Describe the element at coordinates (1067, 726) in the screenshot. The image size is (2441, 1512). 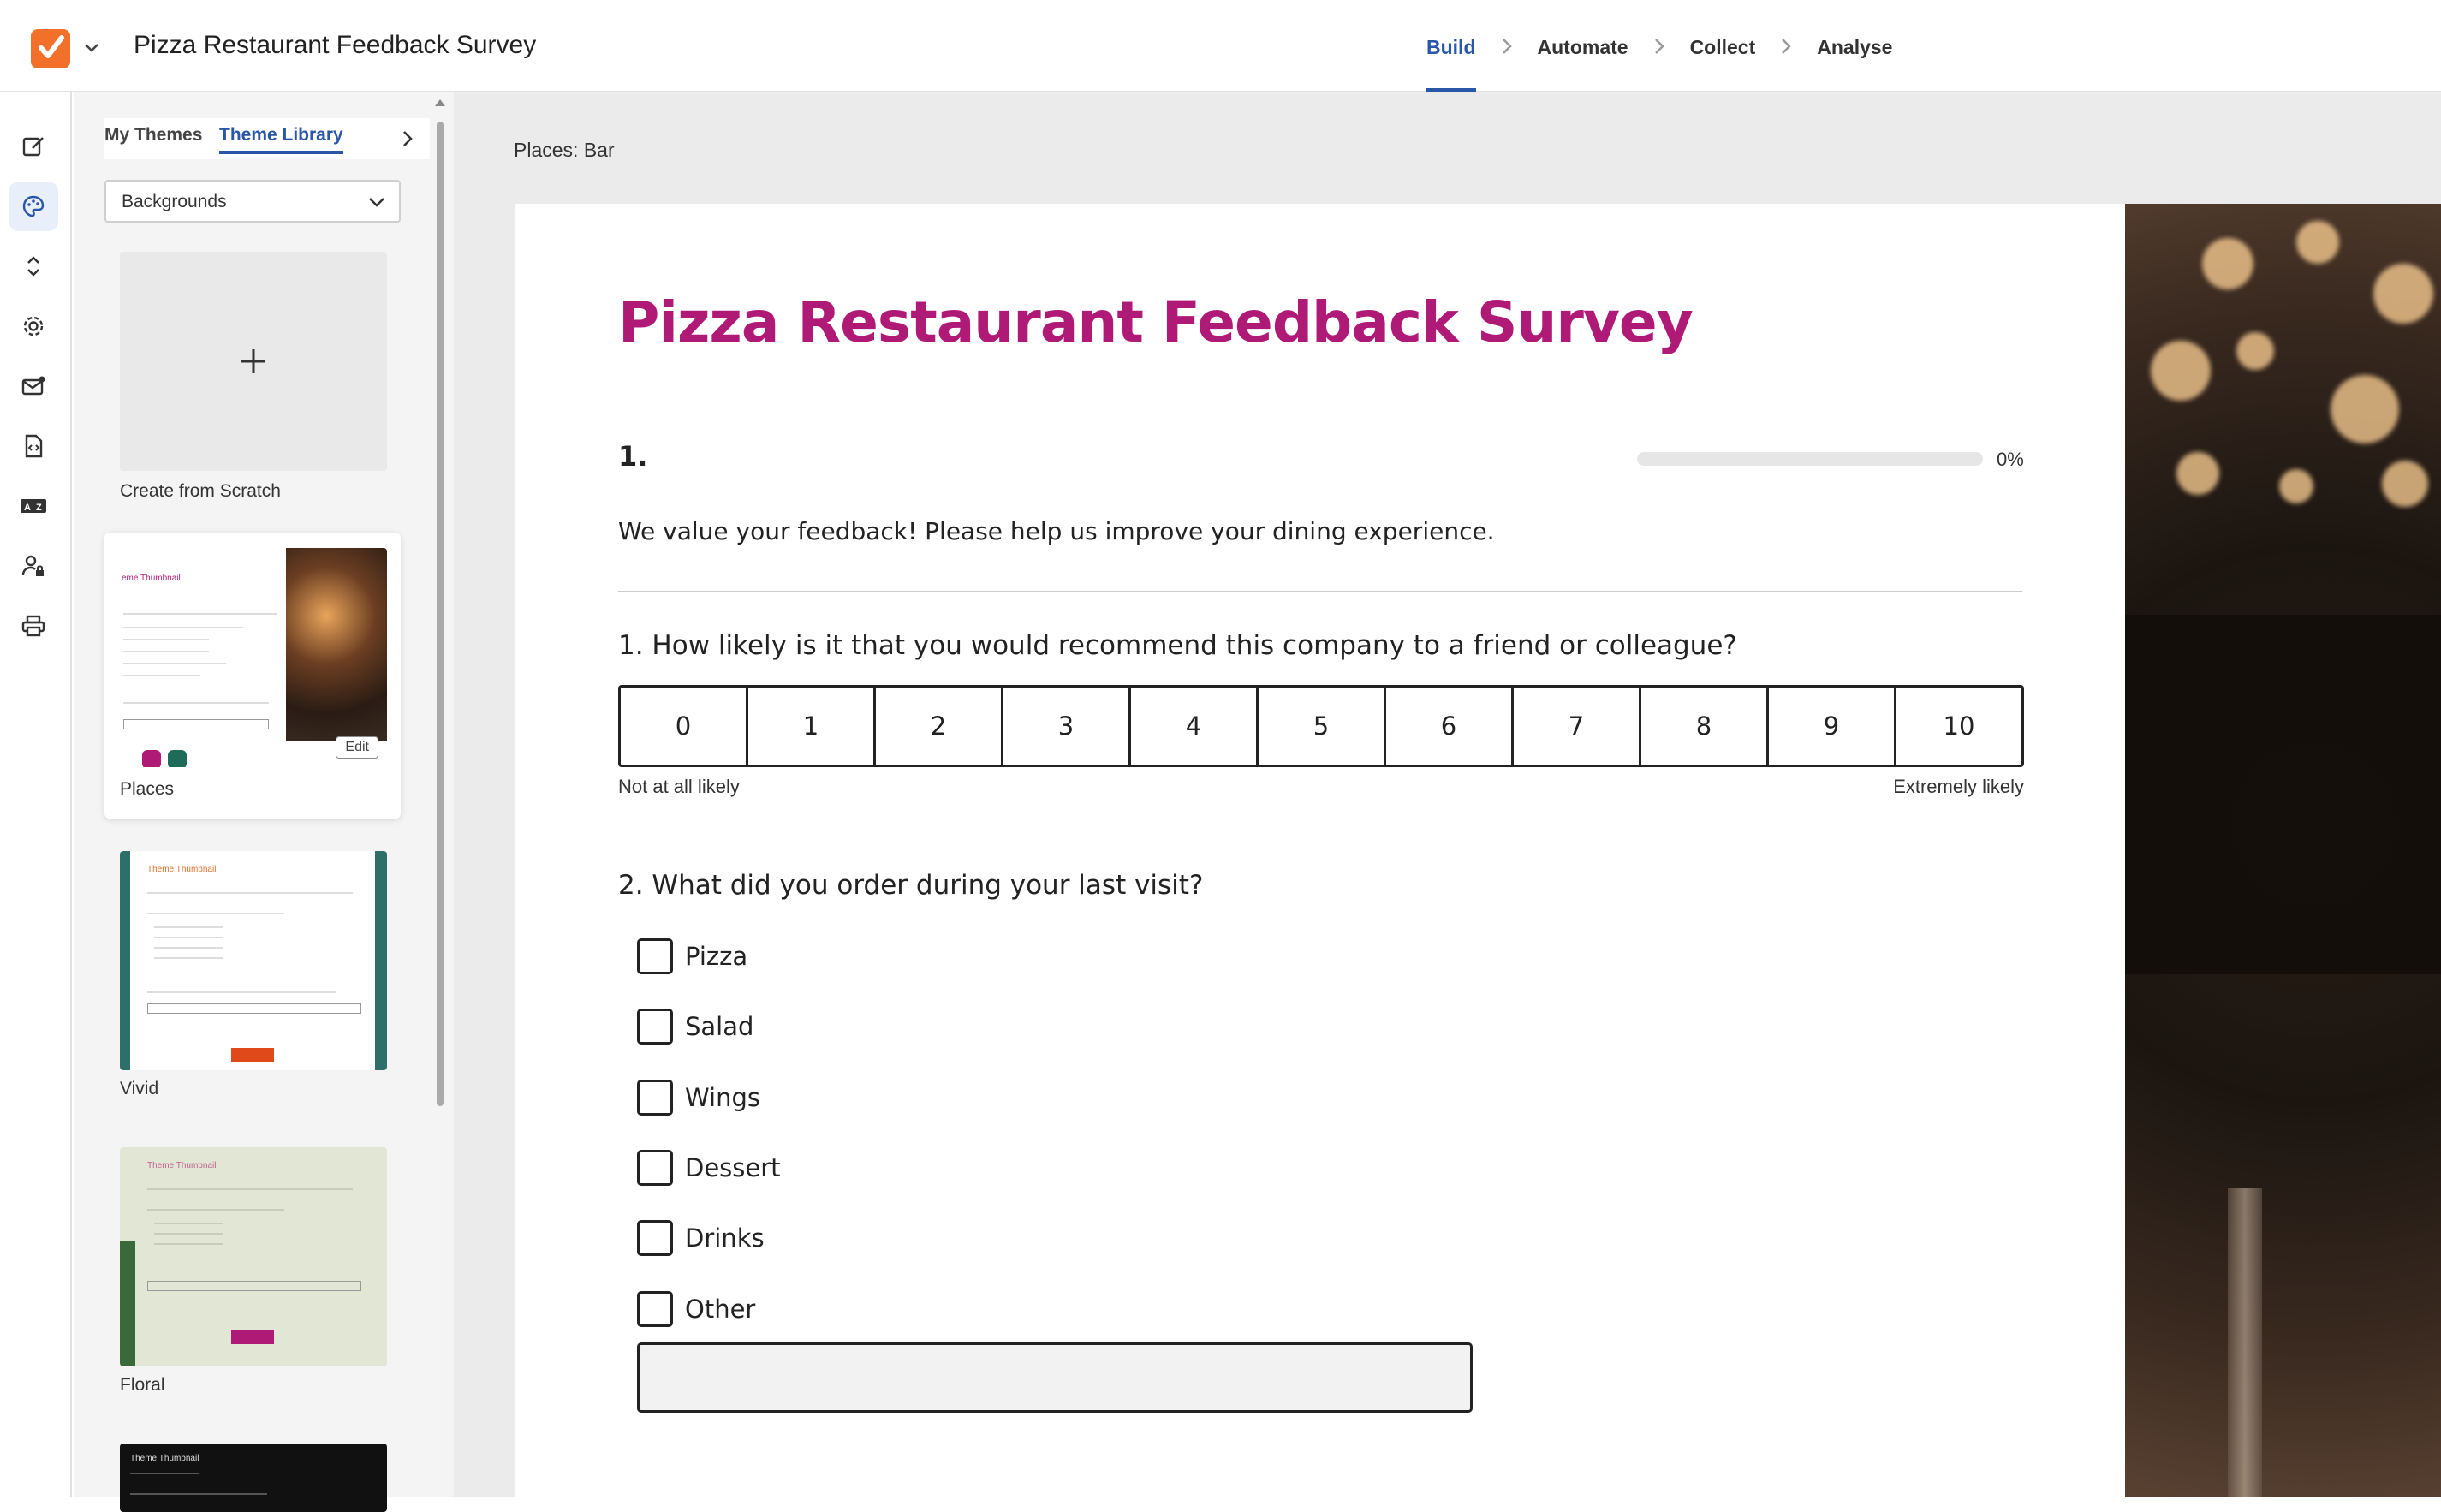
I see `nps-option: 3` at that location.